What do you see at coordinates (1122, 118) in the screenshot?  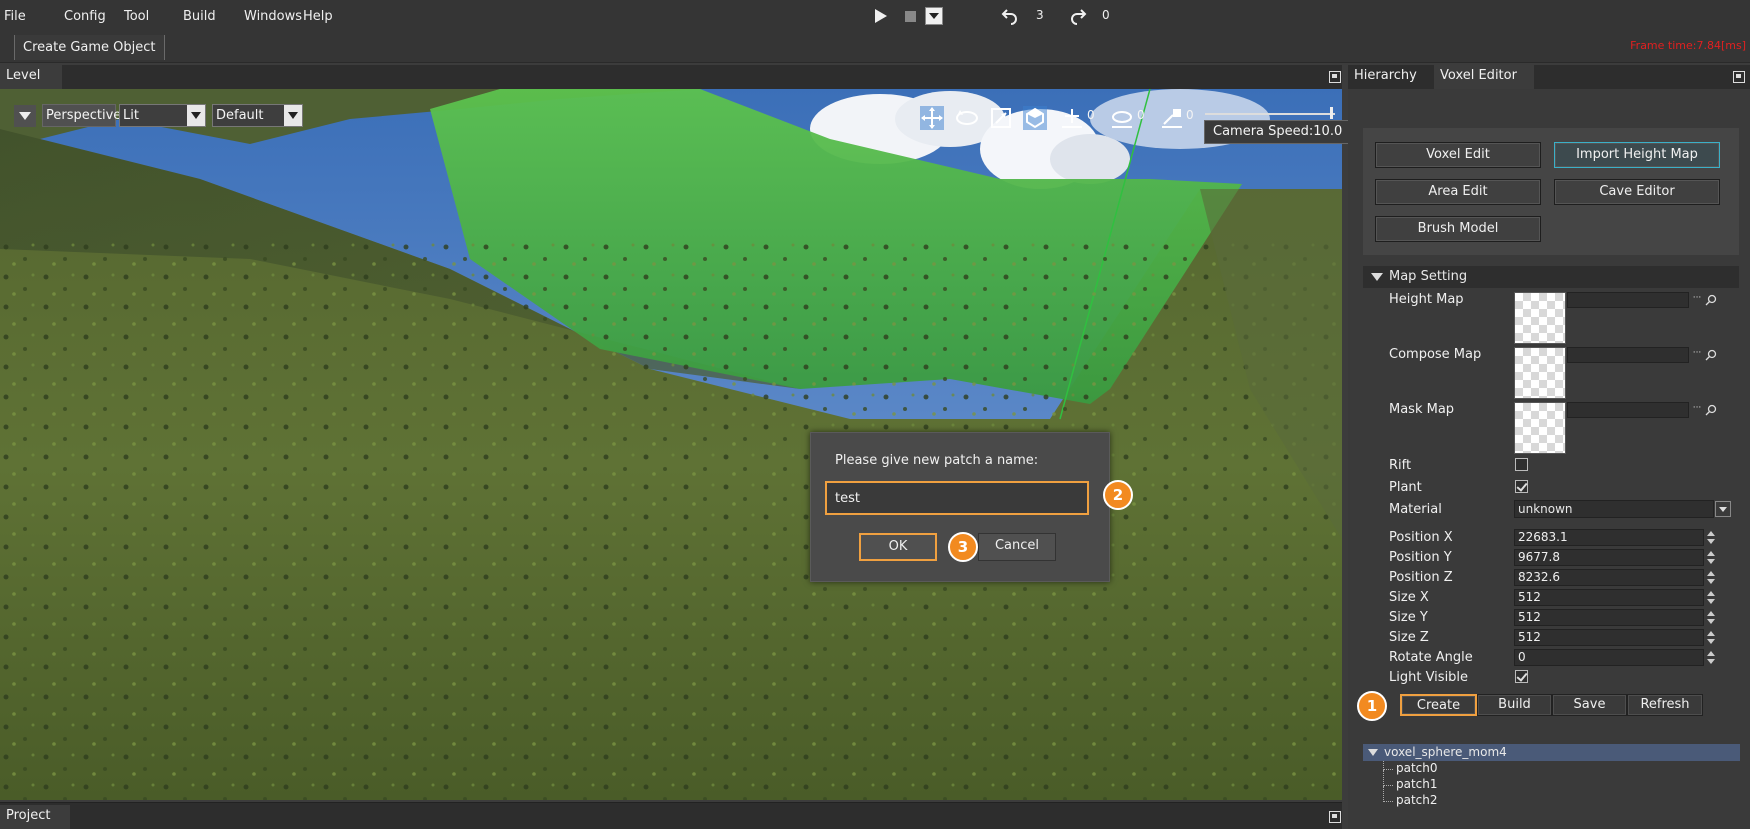 I see `rotate-snap-icon` at bounding box center [1122, 118].